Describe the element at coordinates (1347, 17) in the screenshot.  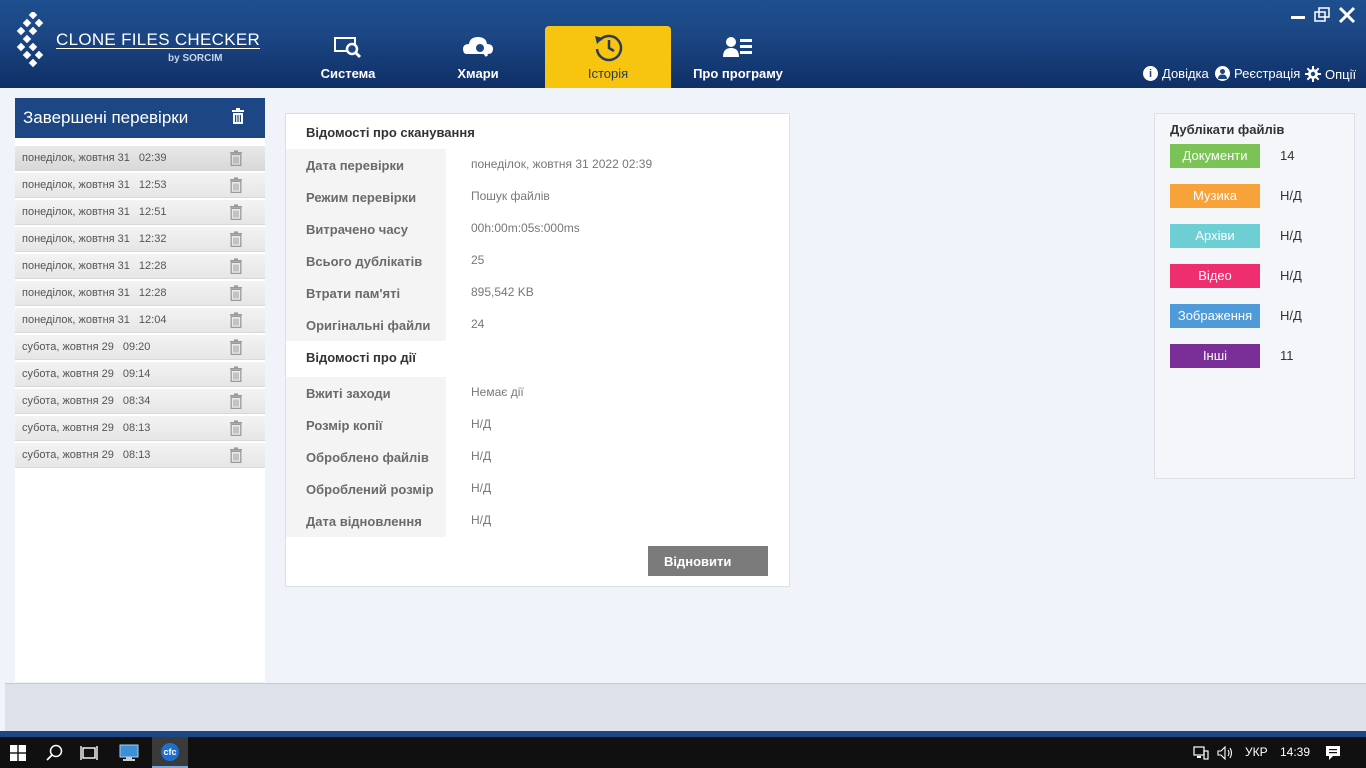
I see `close-button` at that location.